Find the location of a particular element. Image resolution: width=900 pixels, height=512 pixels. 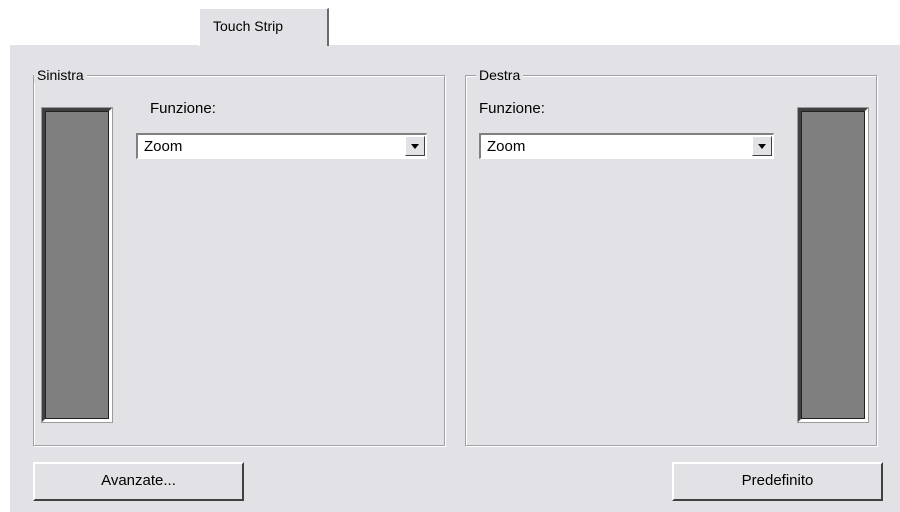

tab-touch-strip: Touch Strip is located at coordinates (264, 27).